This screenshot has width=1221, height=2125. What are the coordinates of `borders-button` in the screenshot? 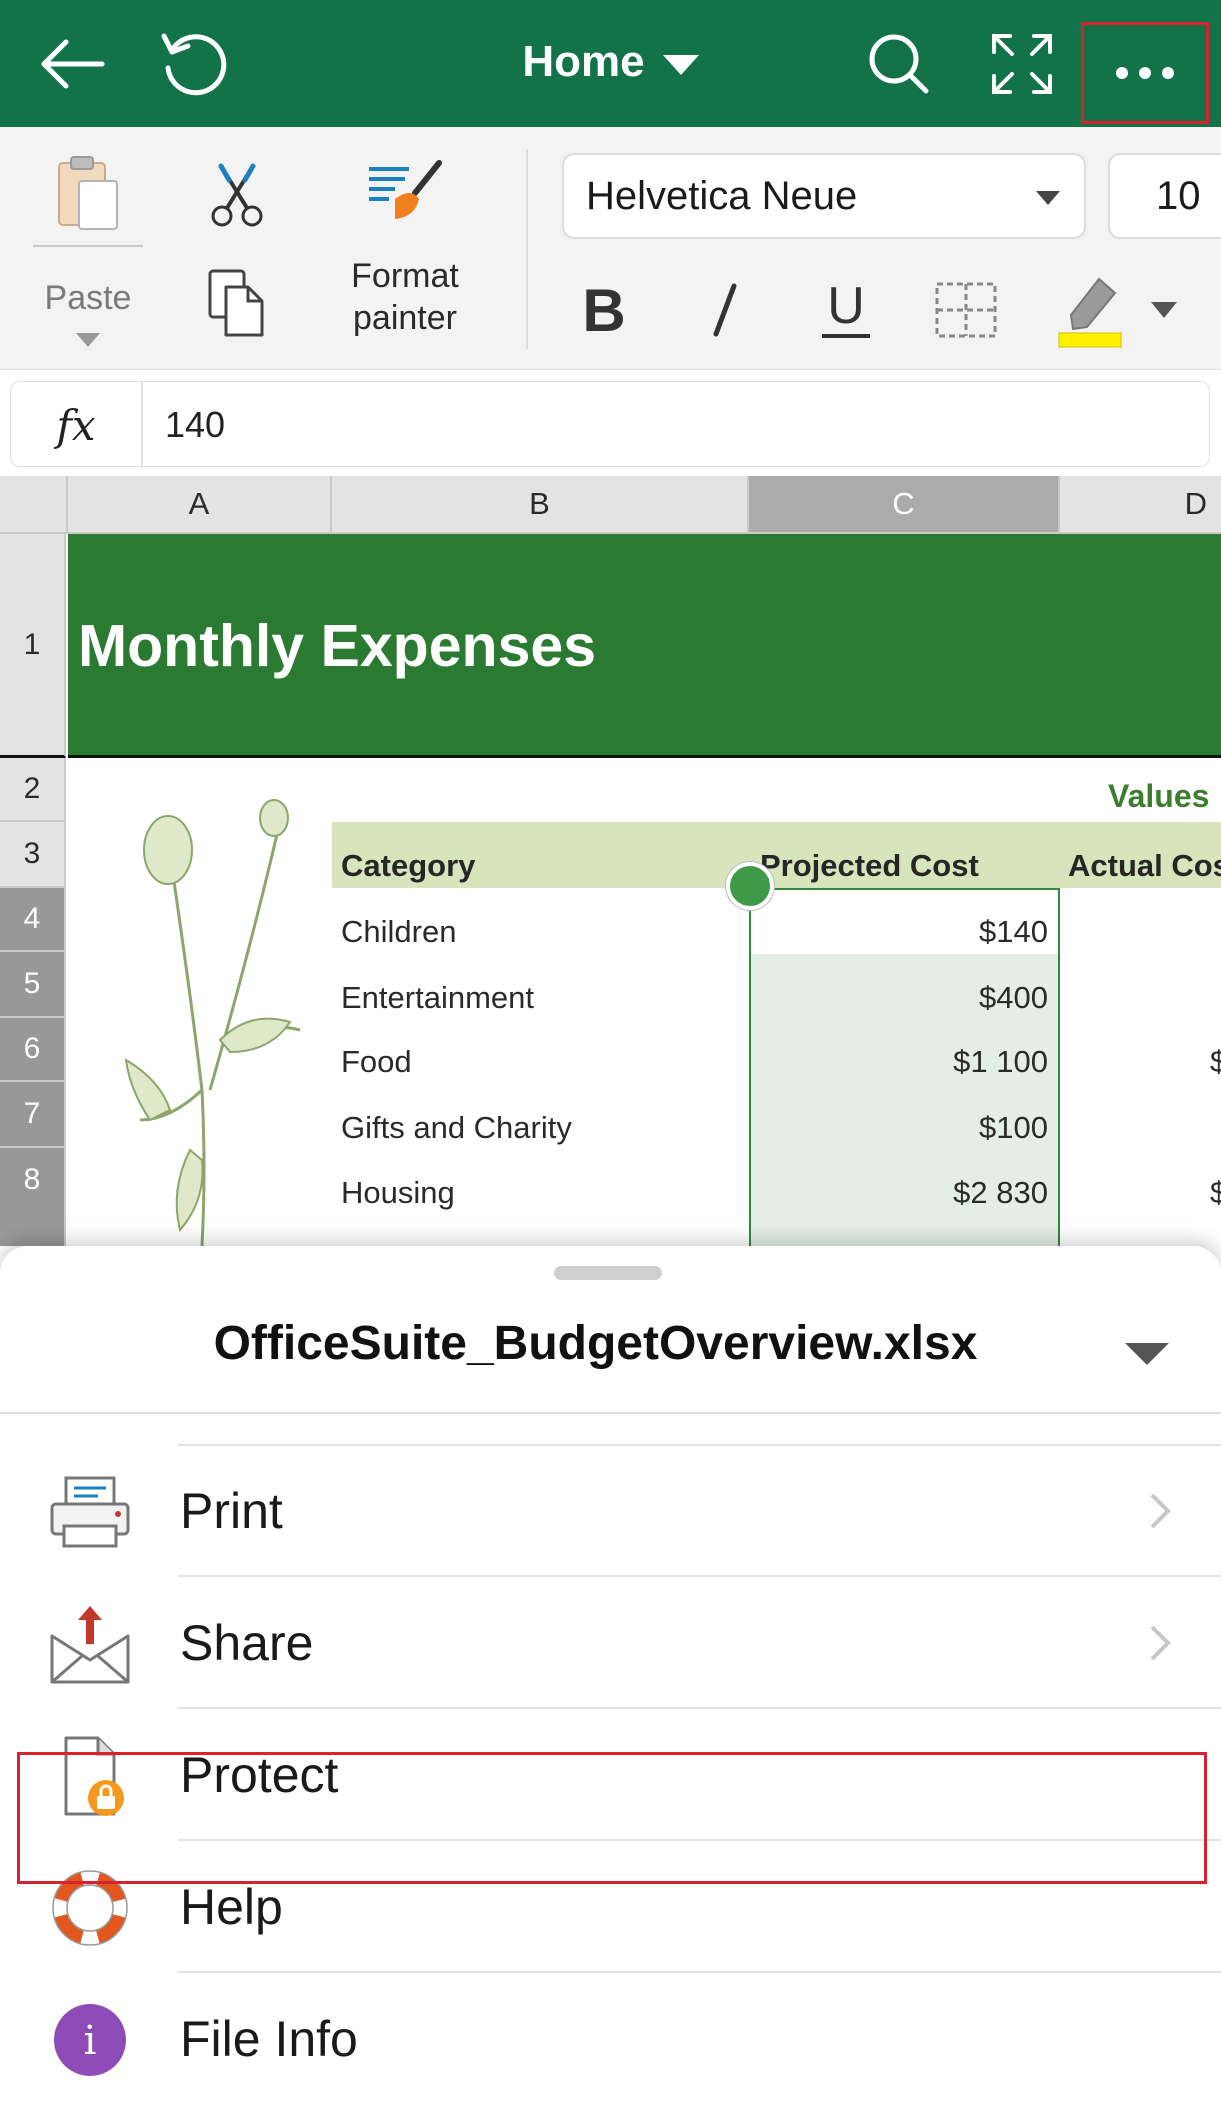 It's located at (966, 310).